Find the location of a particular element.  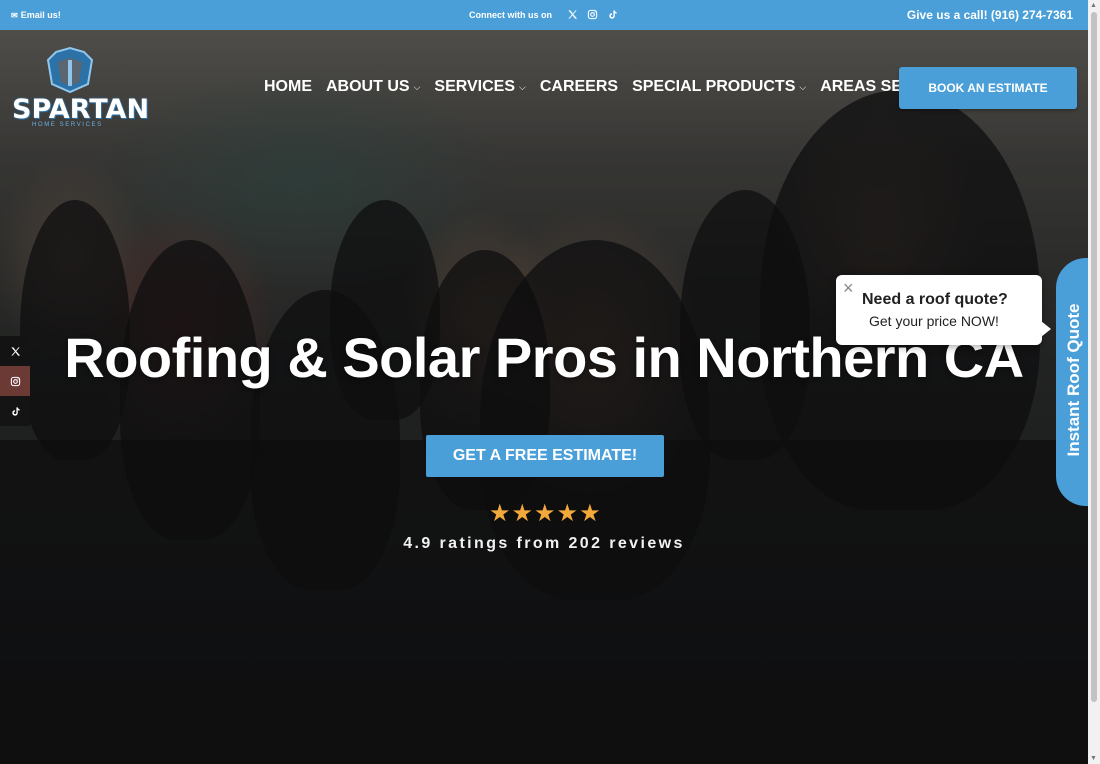

nav-label: SERVICES is located at coordinates (475, 86).